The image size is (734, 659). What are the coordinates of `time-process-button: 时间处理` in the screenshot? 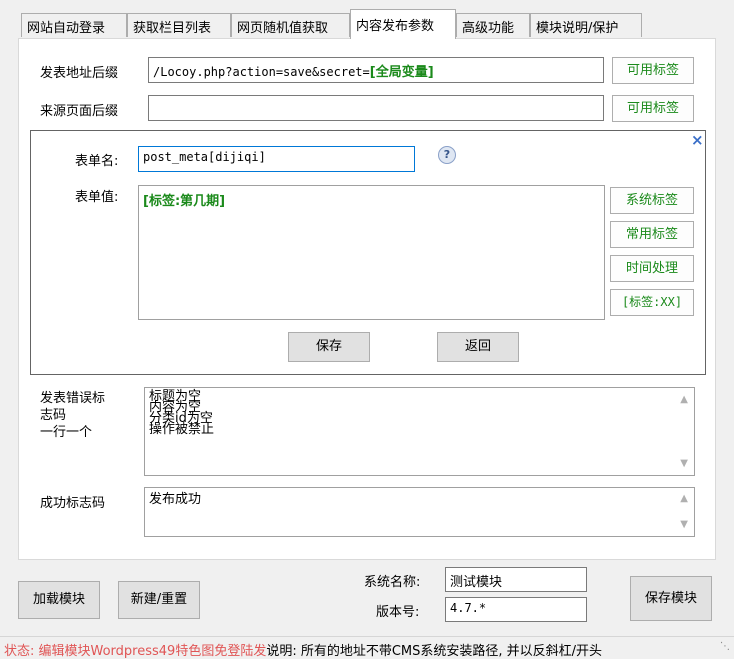 It's located at (652, 268).